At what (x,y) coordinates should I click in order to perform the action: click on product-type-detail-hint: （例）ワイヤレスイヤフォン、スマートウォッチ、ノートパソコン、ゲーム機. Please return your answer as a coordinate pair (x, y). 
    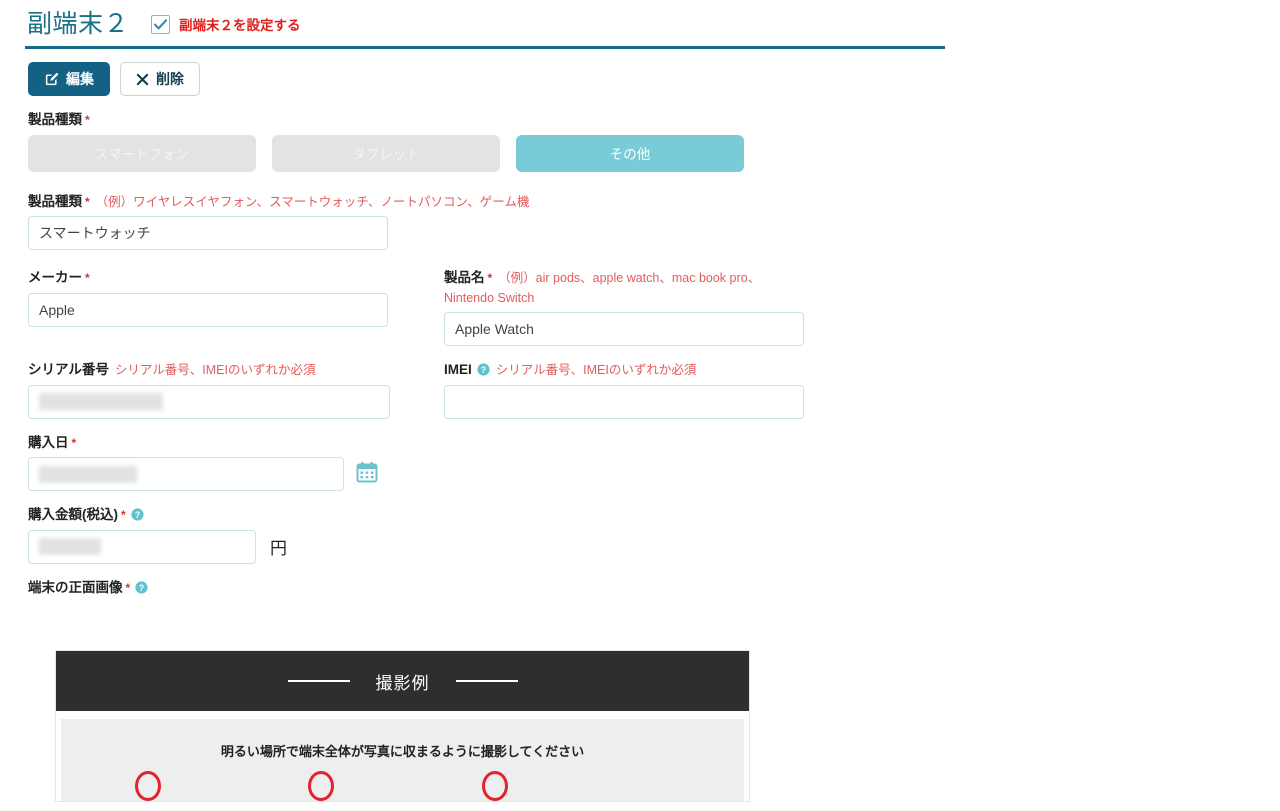
    Looking at the image, I should click on (312, 201).